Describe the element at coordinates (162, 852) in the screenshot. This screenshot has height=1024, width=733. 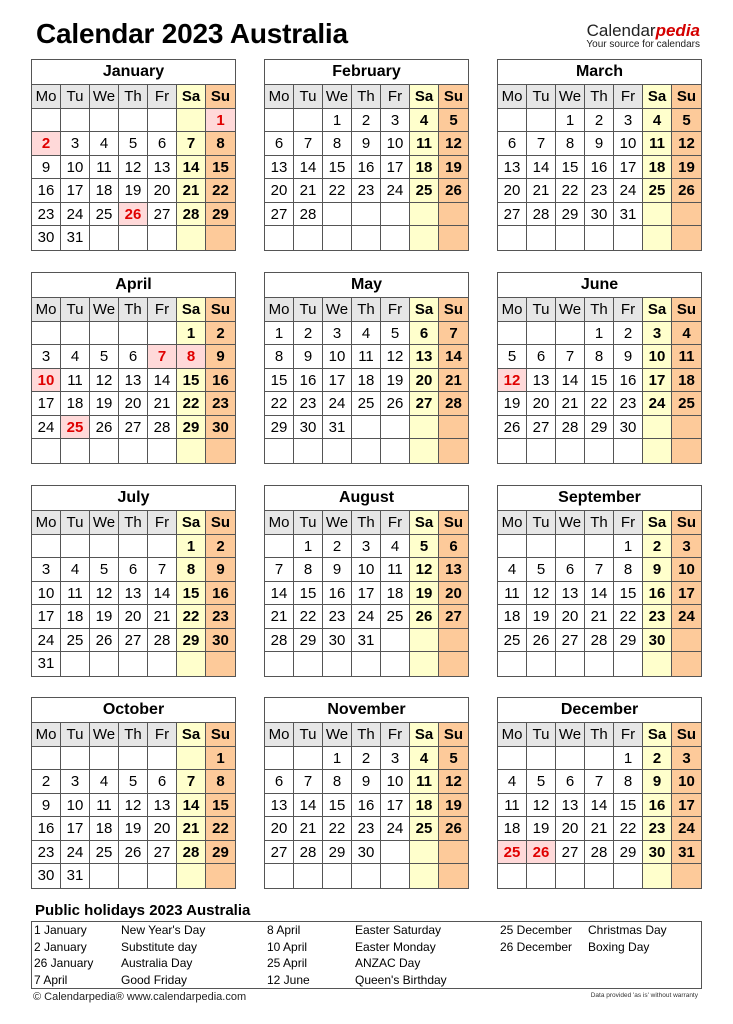
I see `day-cell: 27` at that location.